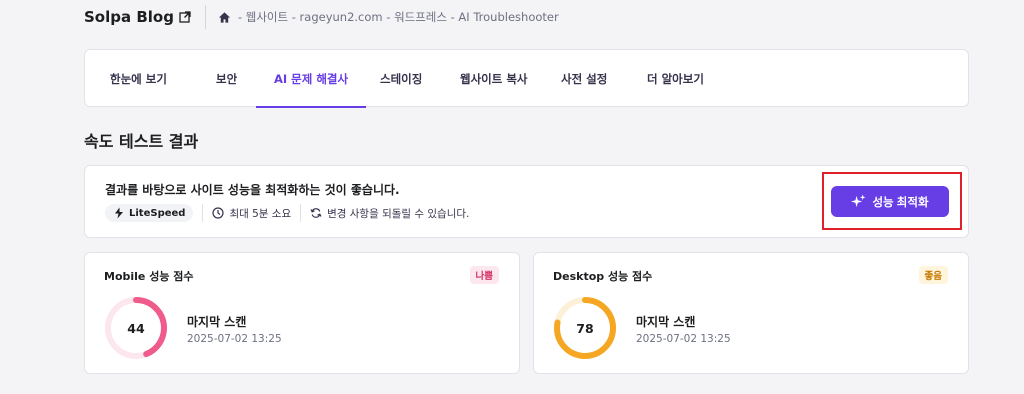 The width and height of the screenshot is (1024, 394). I want to click on revert-icon, so click(316, 213).